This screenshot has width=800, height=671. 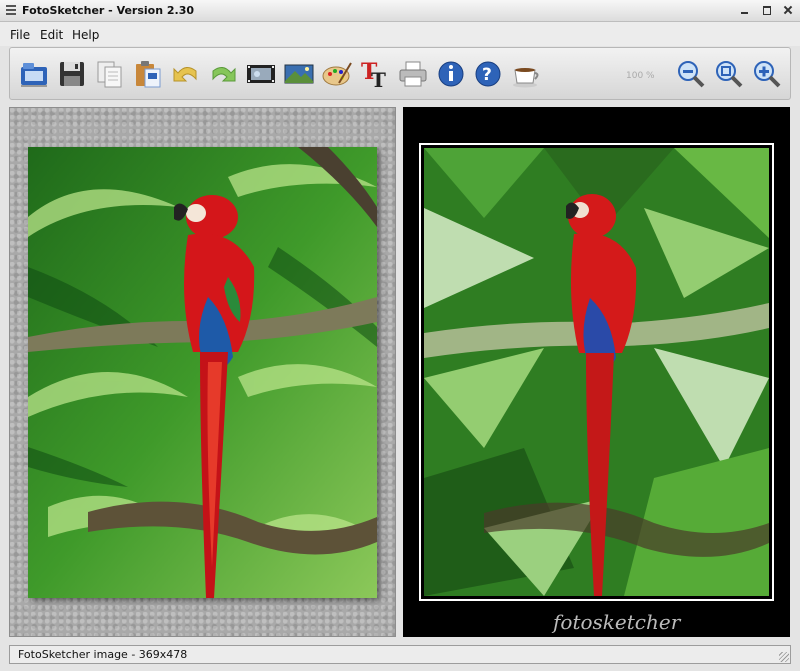 What do you see at coordinates (186, 74) in the screenshot?
I see `undo-icon` at bounding box center [186, 74].